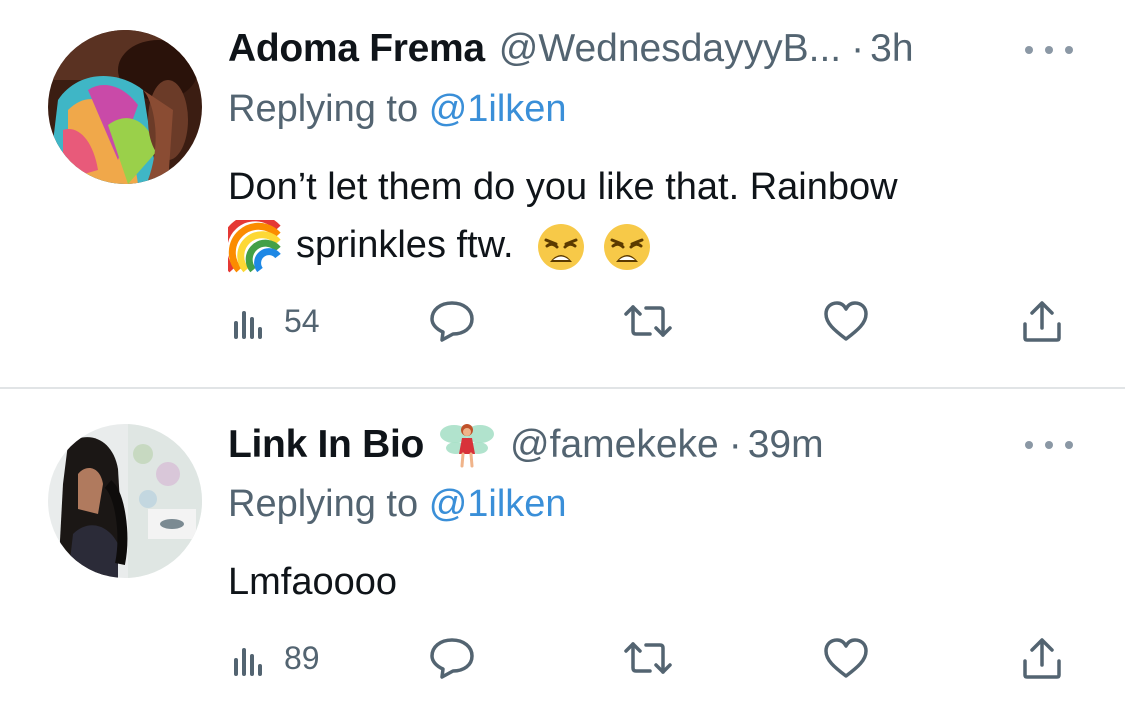 The image size is (1125, 711). I want to click on views-count: 89, so click(302, 657).